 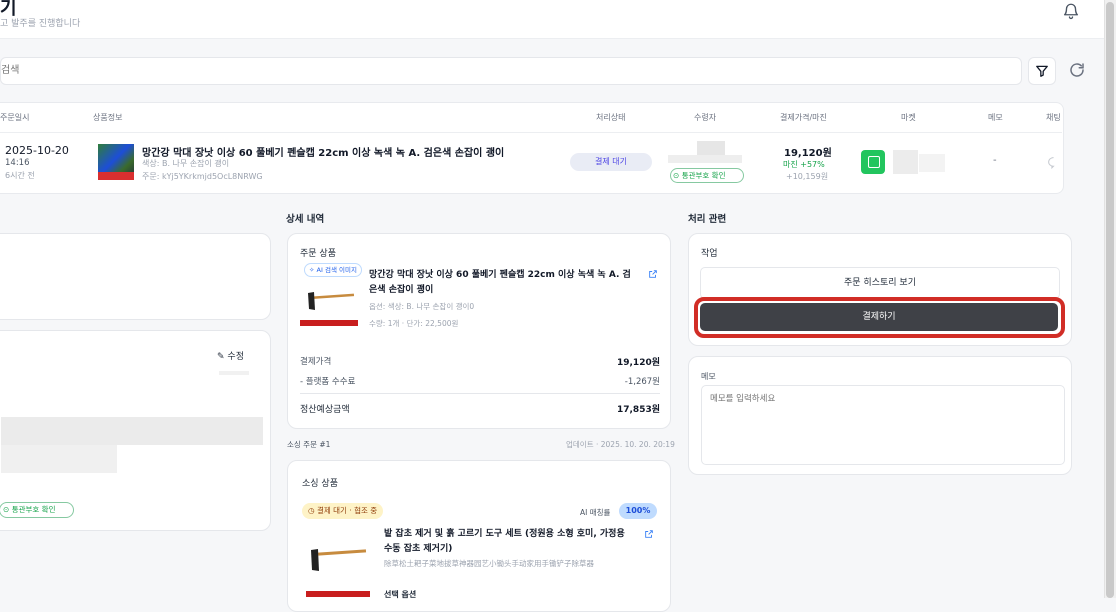 I want to click on filter-button, so click(x=1042, y=71).